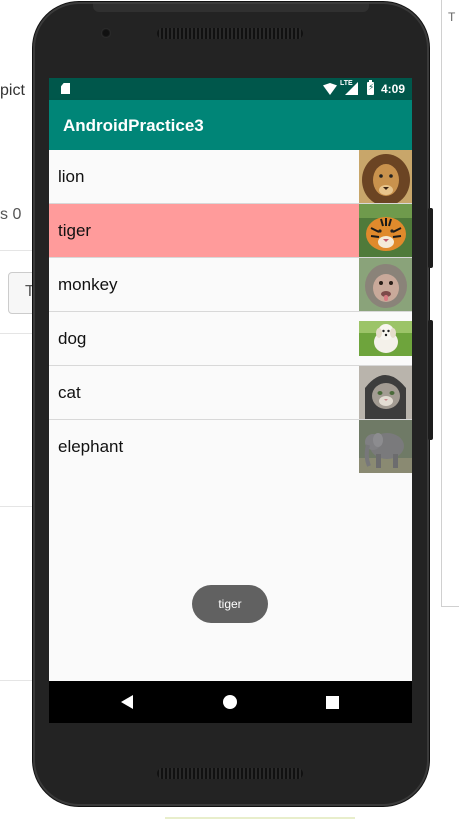  I want to click on list-item-monkey: monkey, so click(230, 285).